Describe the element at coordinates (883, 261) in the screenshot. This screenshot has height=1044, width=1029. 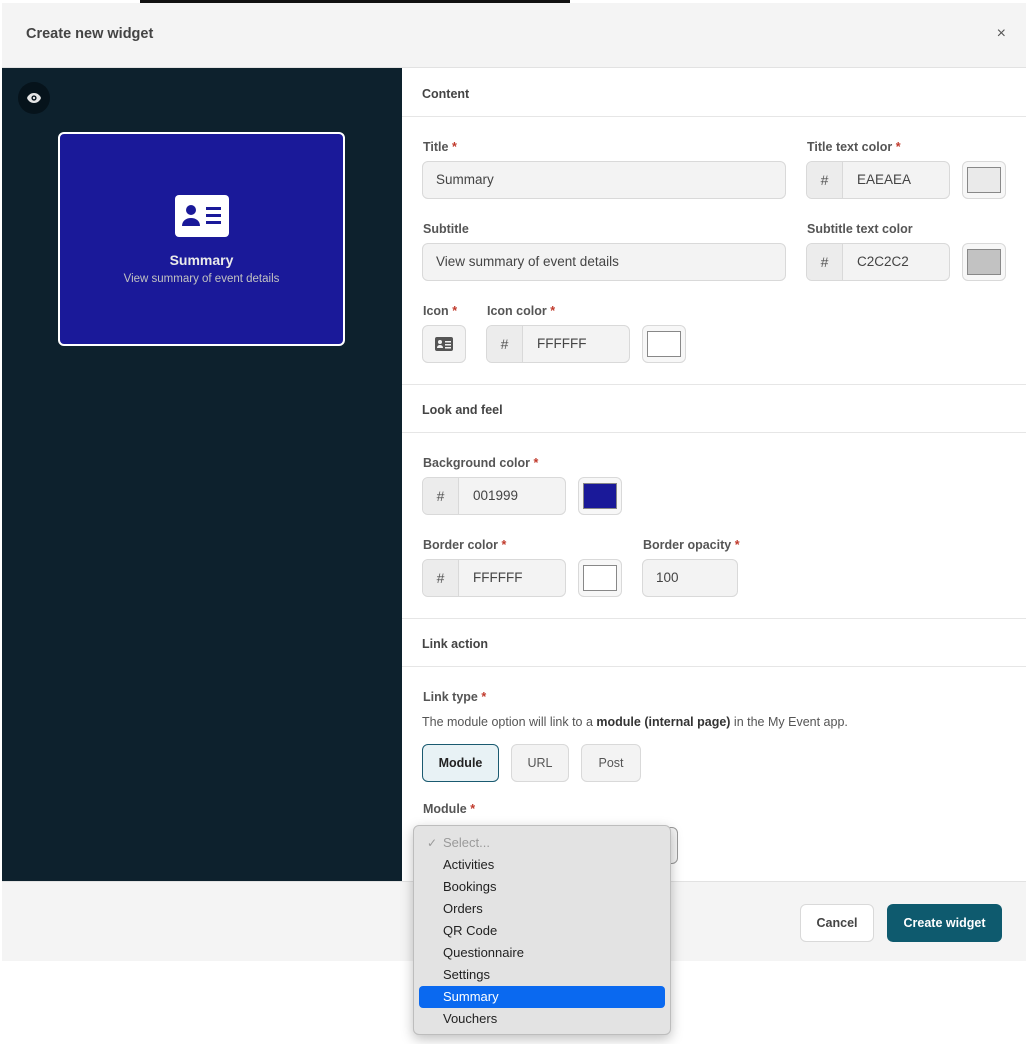
I see `subtitle-color-value: C2C2C2` at that location.